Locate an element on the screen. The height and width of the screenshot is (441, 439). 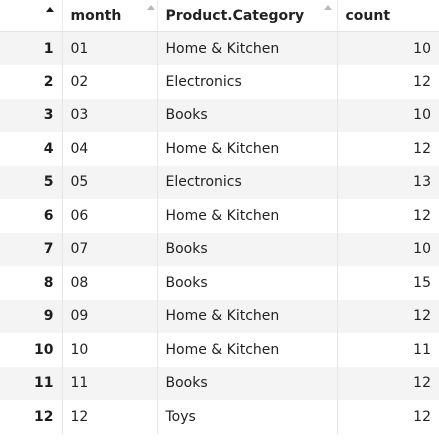
month-cell: 08 is located at coordinates (110, 283).